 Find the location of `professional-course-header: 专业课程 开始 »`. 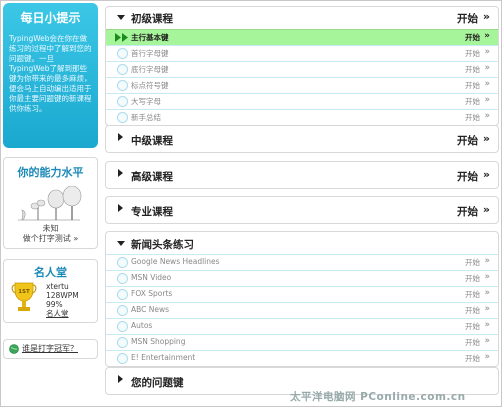

professional-course-header: 专业课程 开始 » is located at coordinates (302, 210).